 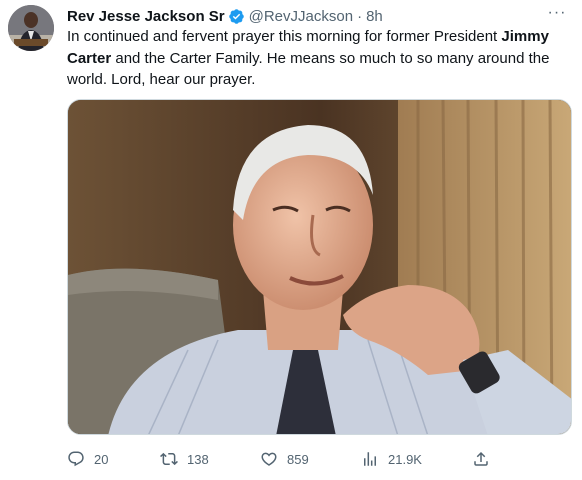 What do you see at coordinates (87, 459) in the screenshot?
I see `reply-button: 20` at bounding box center [87, 459].